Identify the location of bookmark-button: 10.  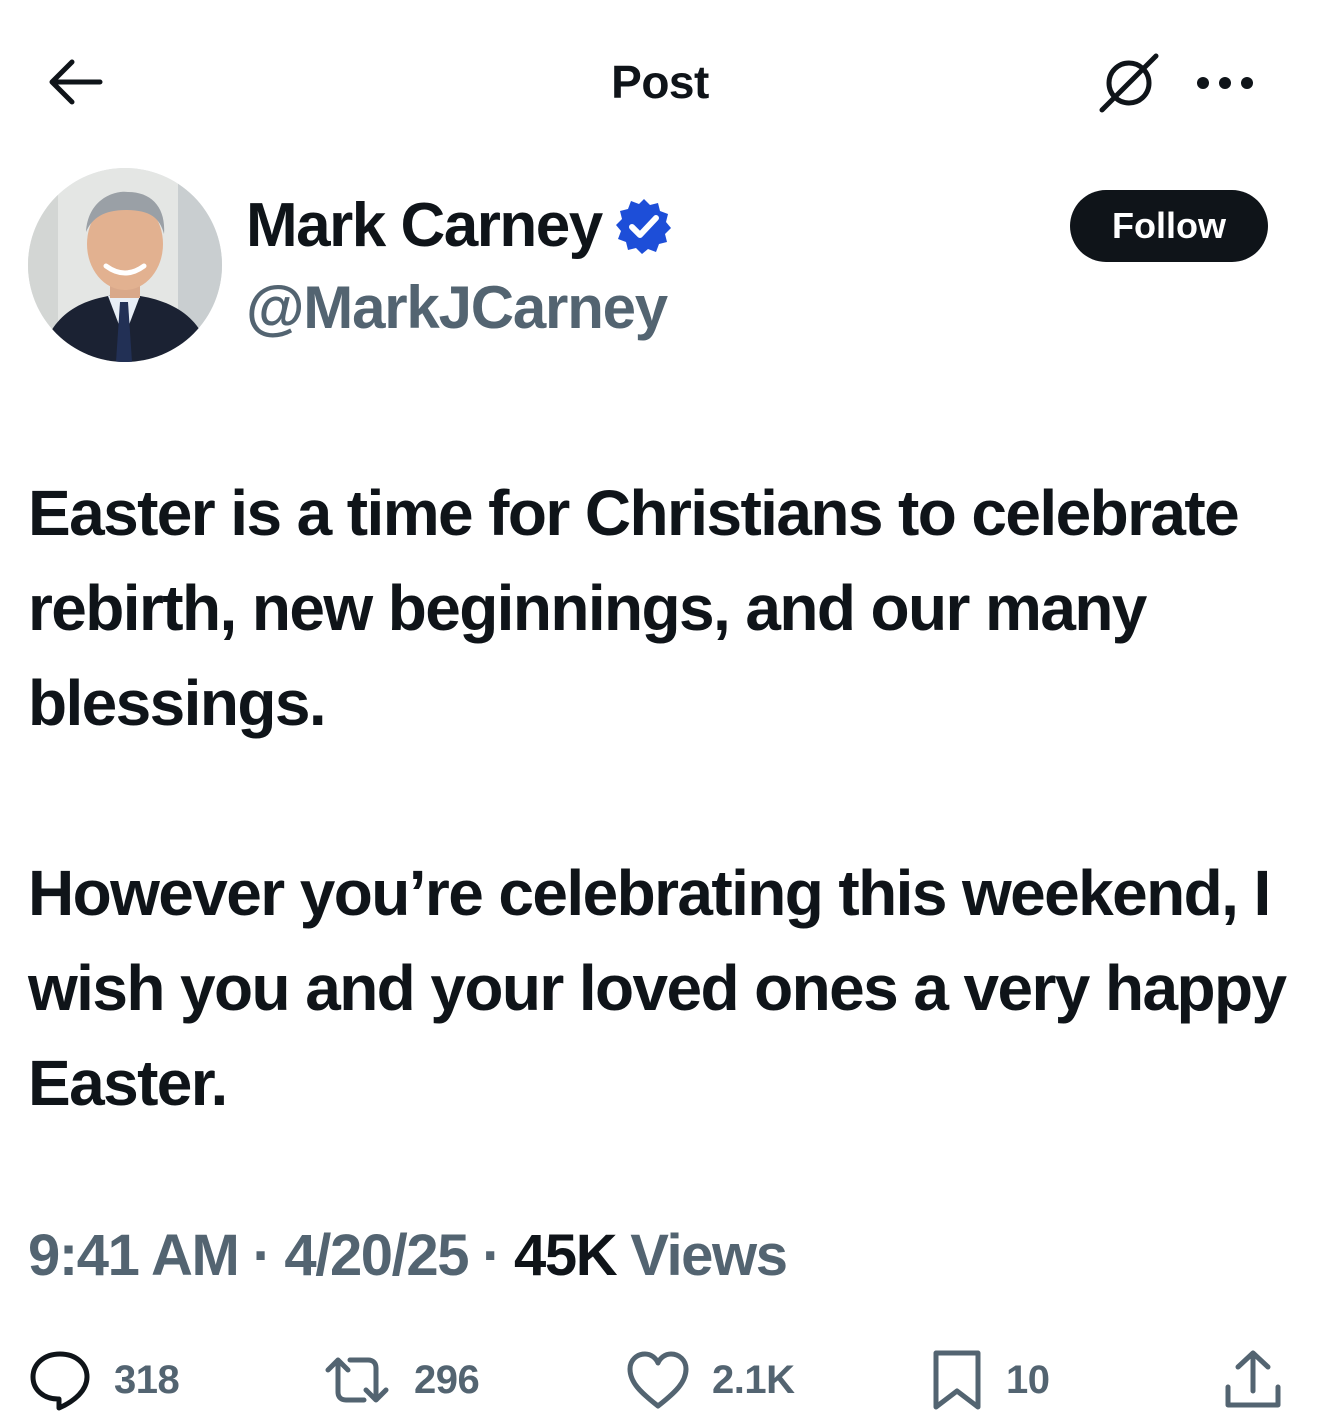
(990, 1380).